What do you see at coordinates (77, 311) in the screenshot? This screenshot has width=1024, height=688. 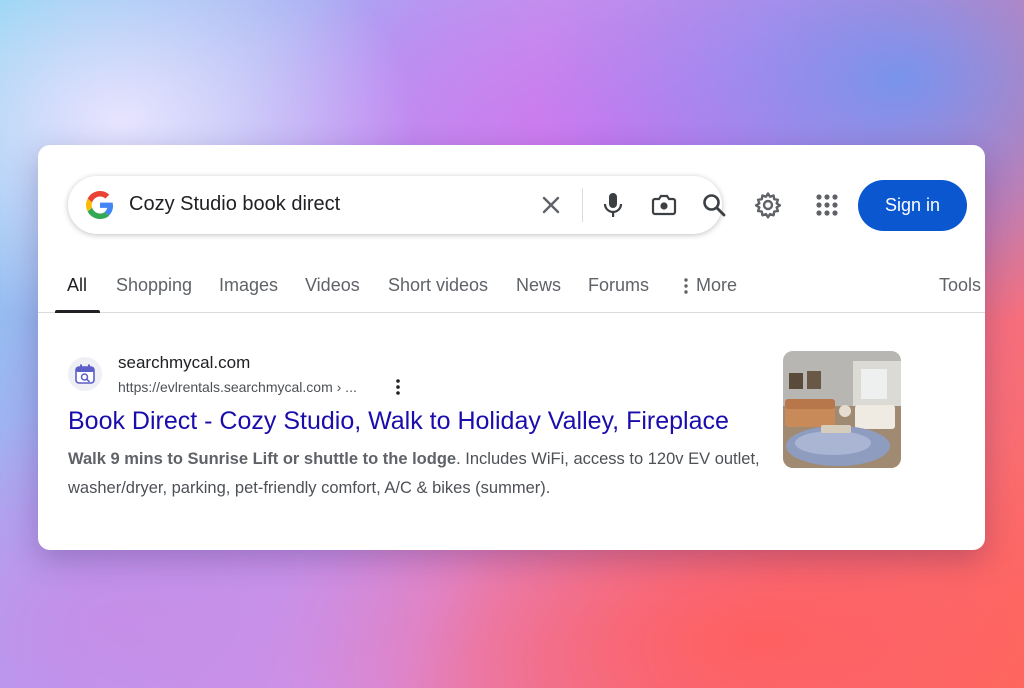 I see `active-tab-indicator` at bounding box center [77, 311].